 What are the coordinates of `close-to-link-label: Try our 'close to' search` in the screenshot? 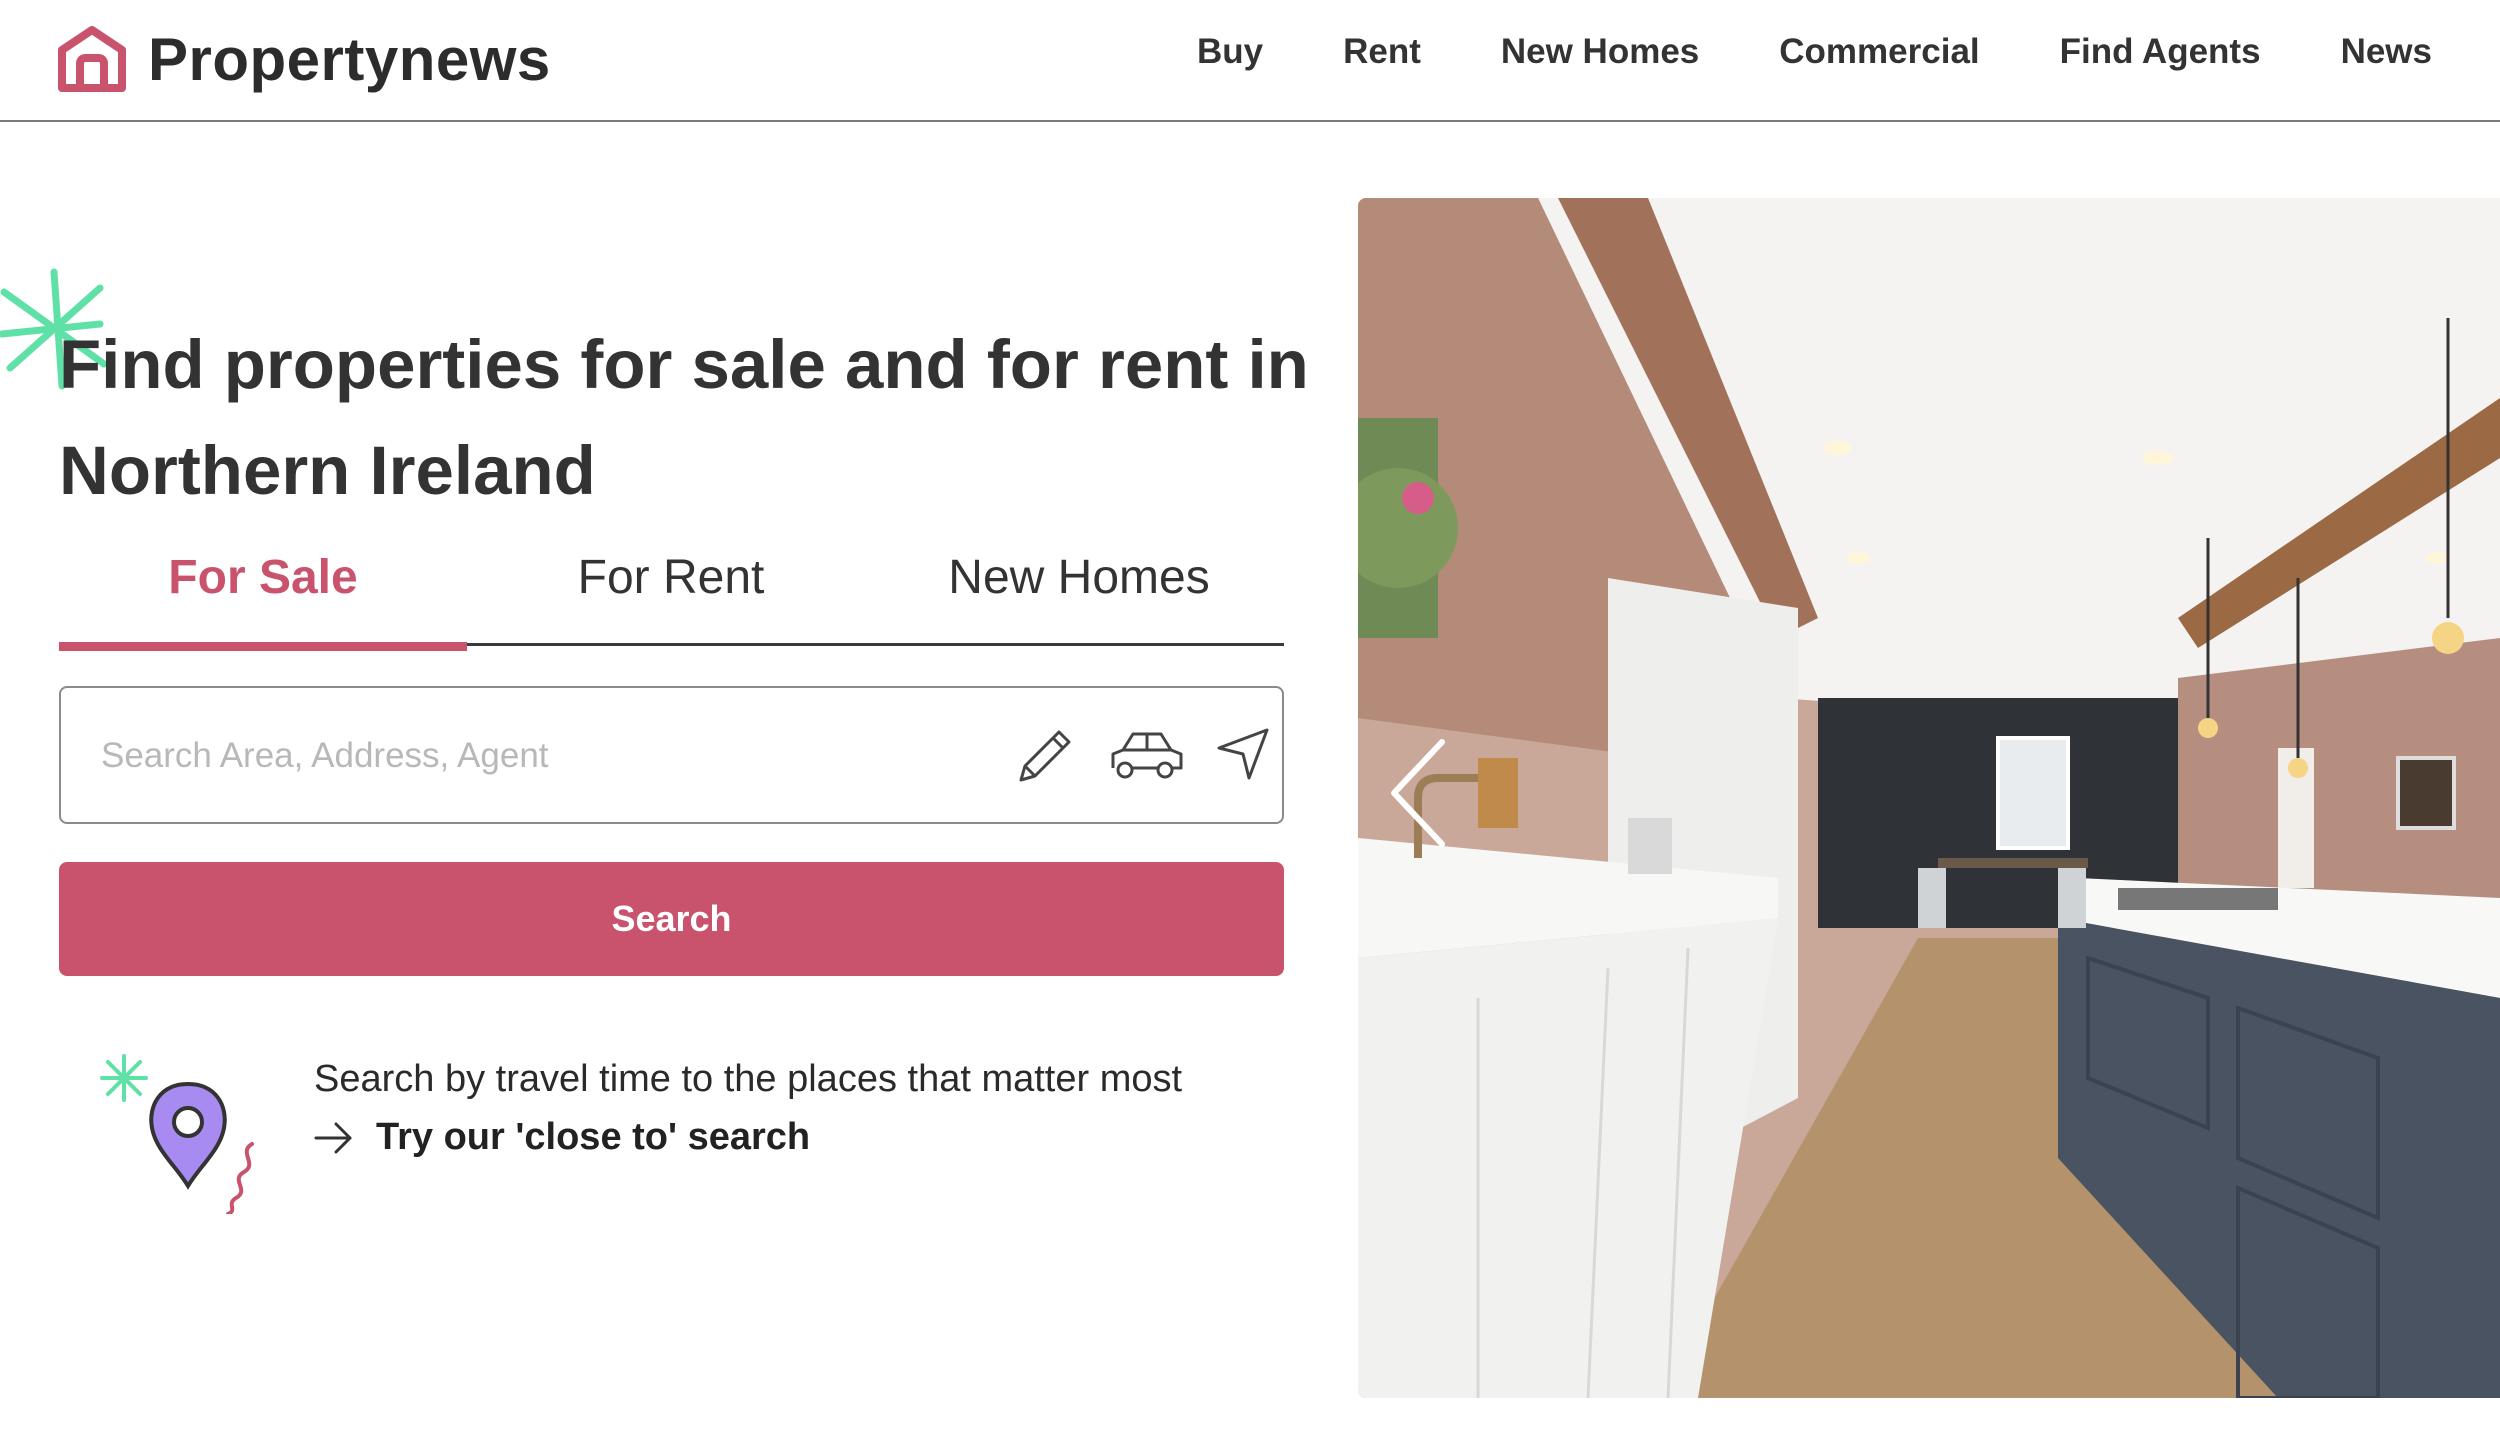 It's located at (593, 1137).